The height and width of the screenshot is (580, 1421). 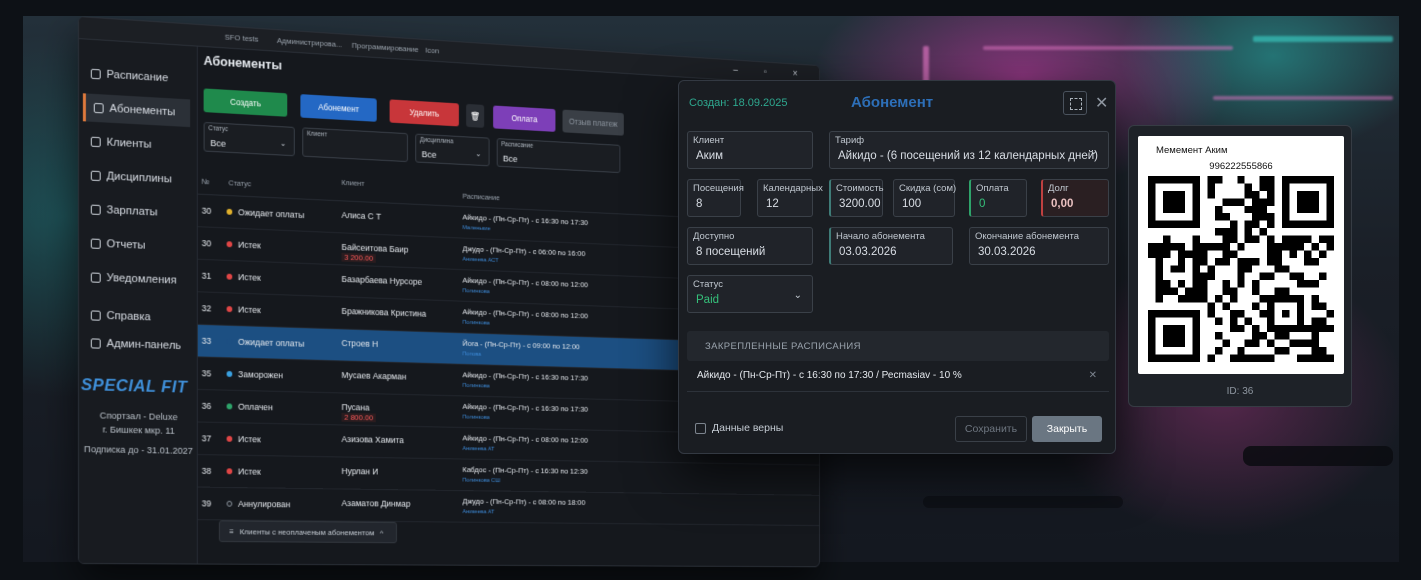 I want to click on sidebar-item-clients: Клиенты, so click(x=136, y=143).